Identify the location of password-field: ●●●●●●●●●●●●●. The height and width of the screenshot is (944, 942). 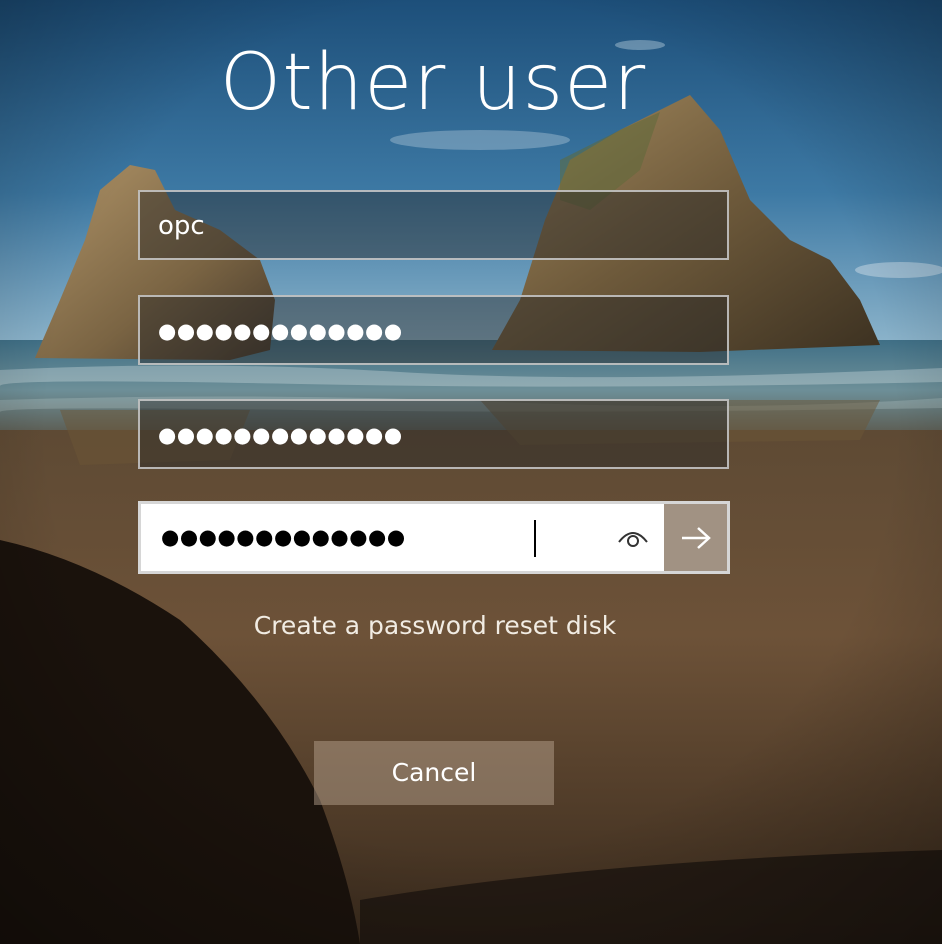
(433, 330).